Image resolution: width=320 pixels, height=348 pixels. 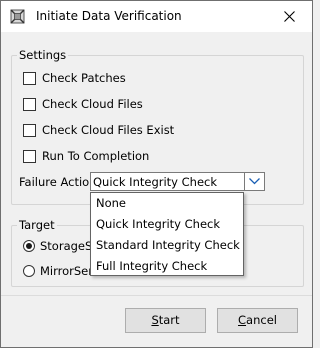 I want to click on title-bar: Initiate Data Verification, so click(x=156, y=16).